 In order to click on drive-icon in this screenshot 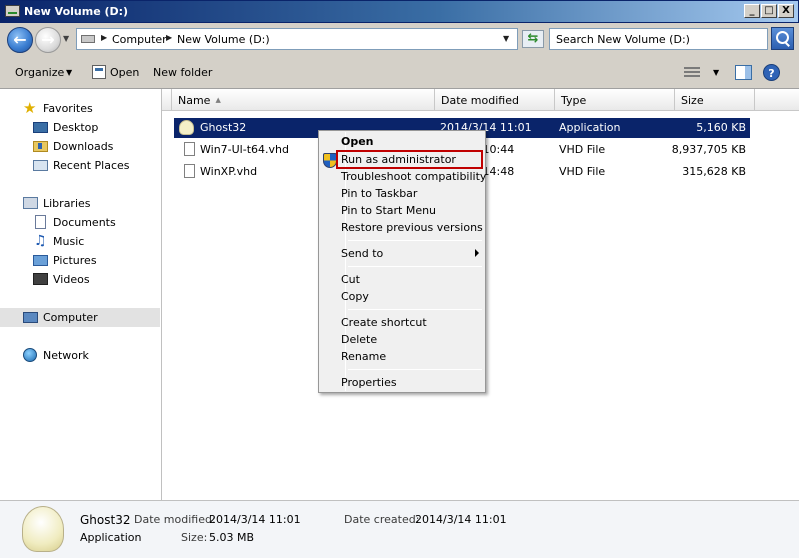, I will do `click(88, 39)`.